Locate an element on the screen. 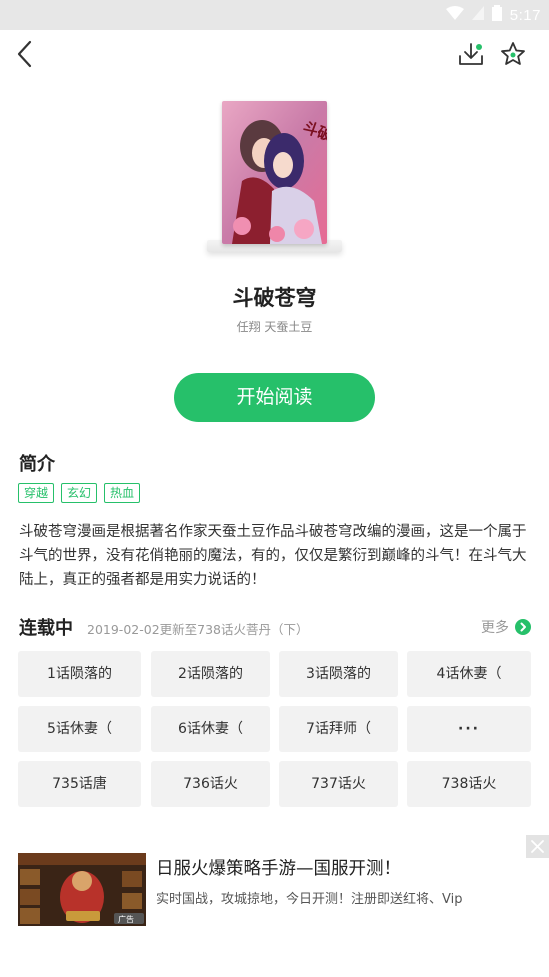 Image resolution: width=549 pixels, height=977 pixels. book-authors: 任翔 天蚕土豆 is located at coordinates (274, 327).